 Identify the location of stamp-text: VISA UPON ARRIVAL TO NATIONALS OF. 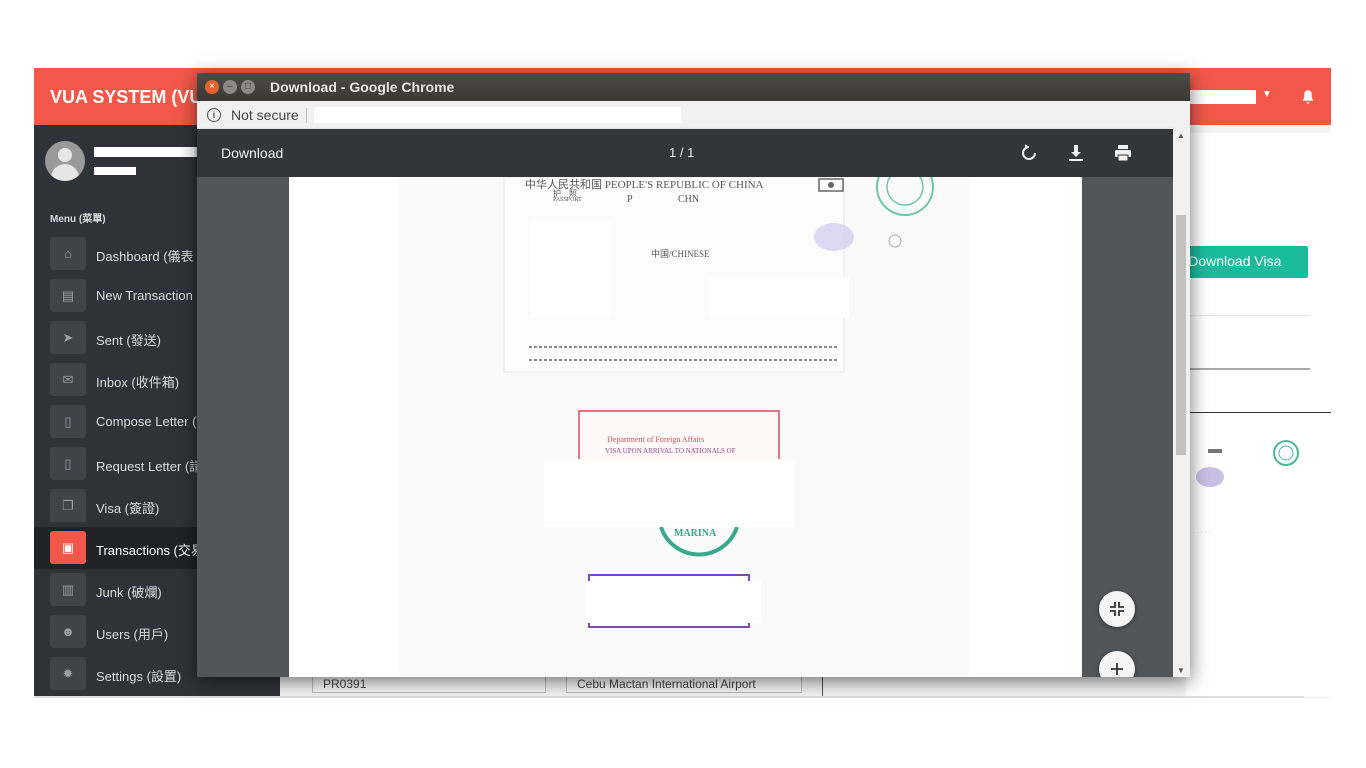
(670, 451).